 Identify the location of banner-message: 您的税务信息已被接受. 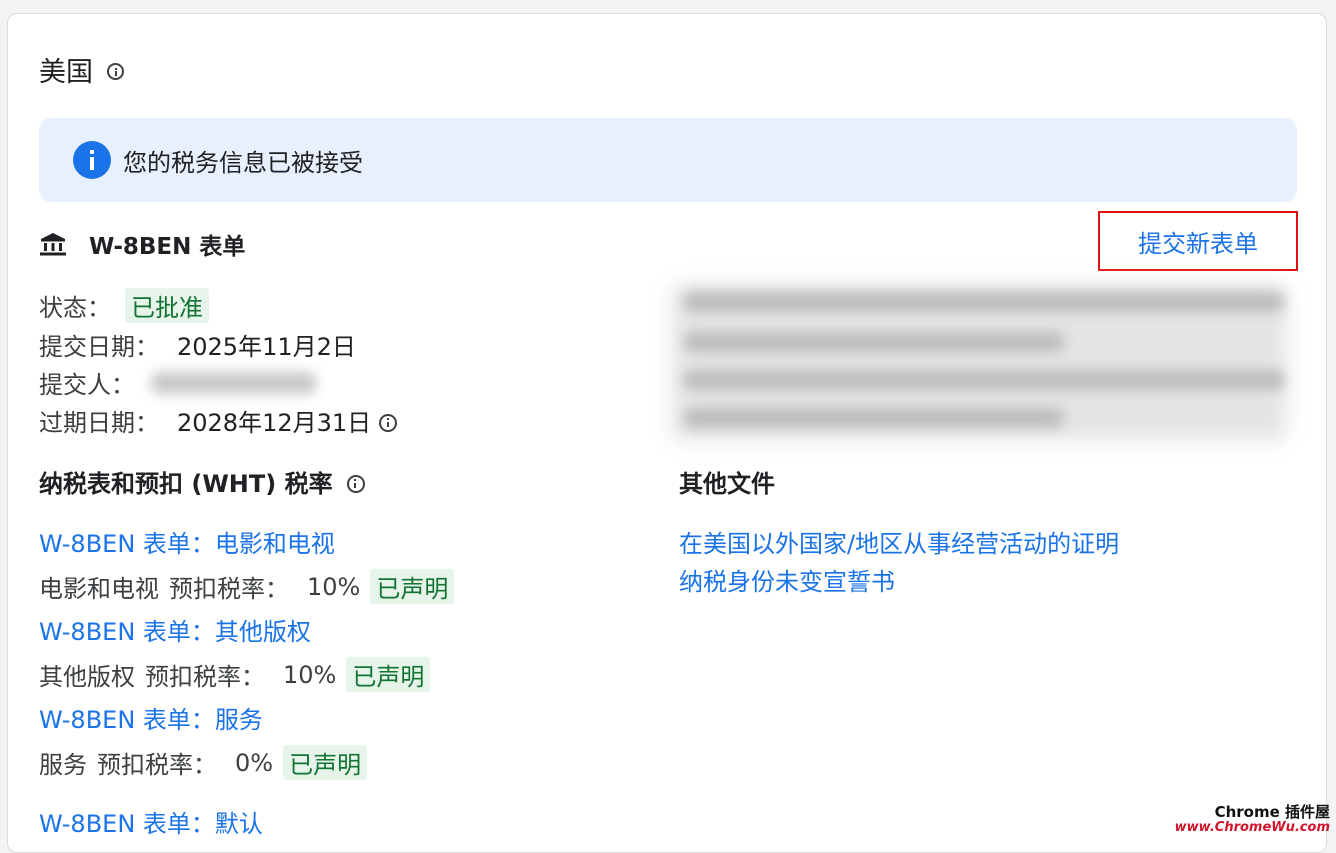
(243, 162).